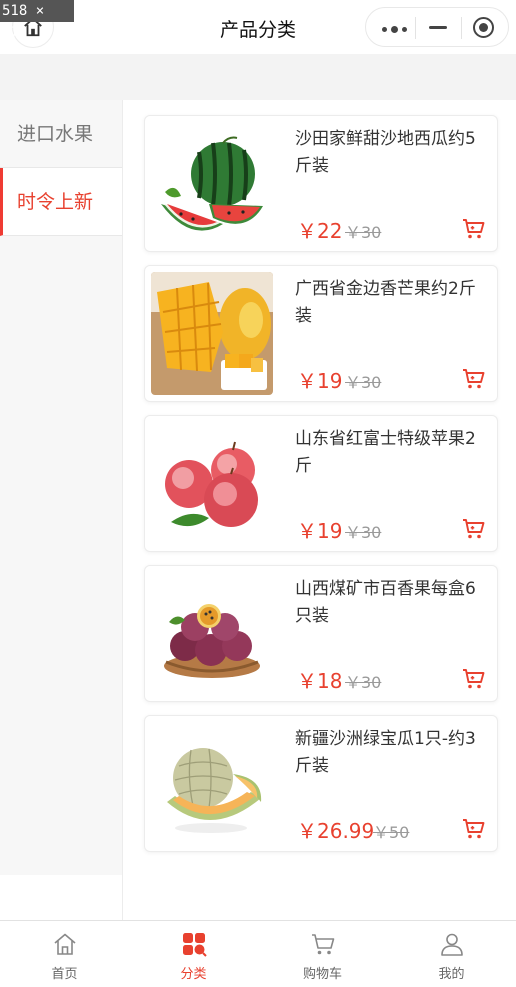 This screenshot has width=516, height=987. What do you see at coordinates (258, 77) in the screenshot?
I see `header-spacer` at bounding box center [258, 77].